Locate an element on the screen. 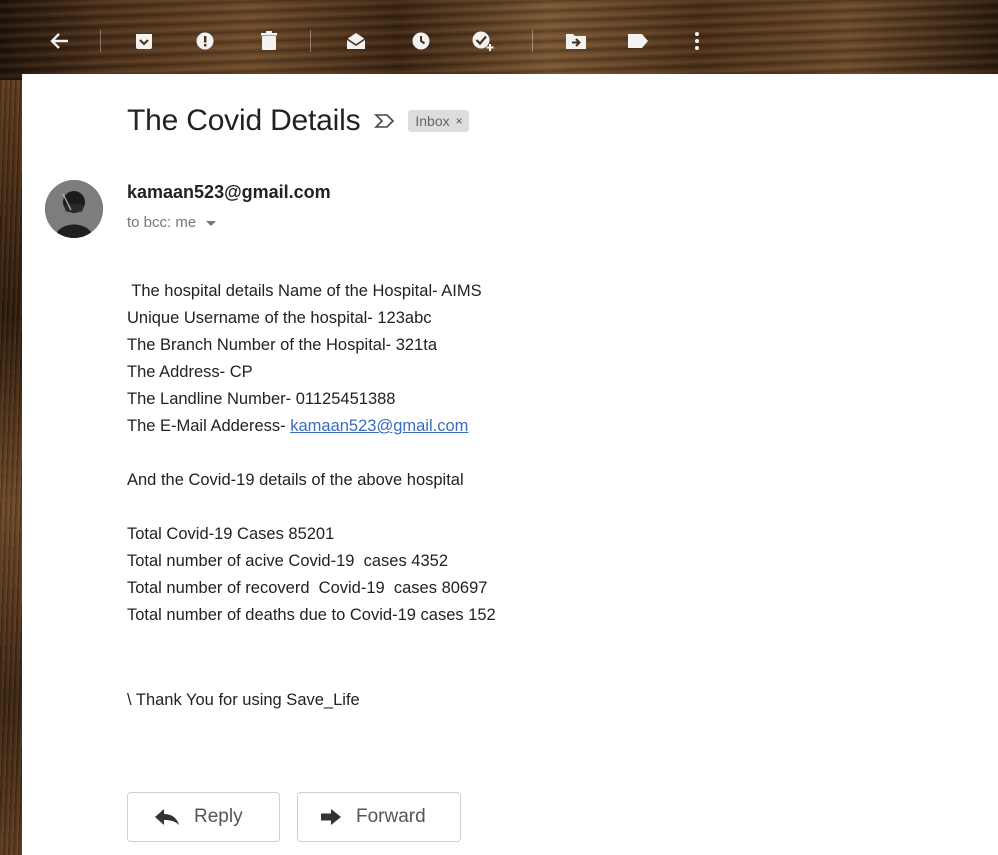  email-link: kamaan523@gmail.com is located at coordinates (379, 426).